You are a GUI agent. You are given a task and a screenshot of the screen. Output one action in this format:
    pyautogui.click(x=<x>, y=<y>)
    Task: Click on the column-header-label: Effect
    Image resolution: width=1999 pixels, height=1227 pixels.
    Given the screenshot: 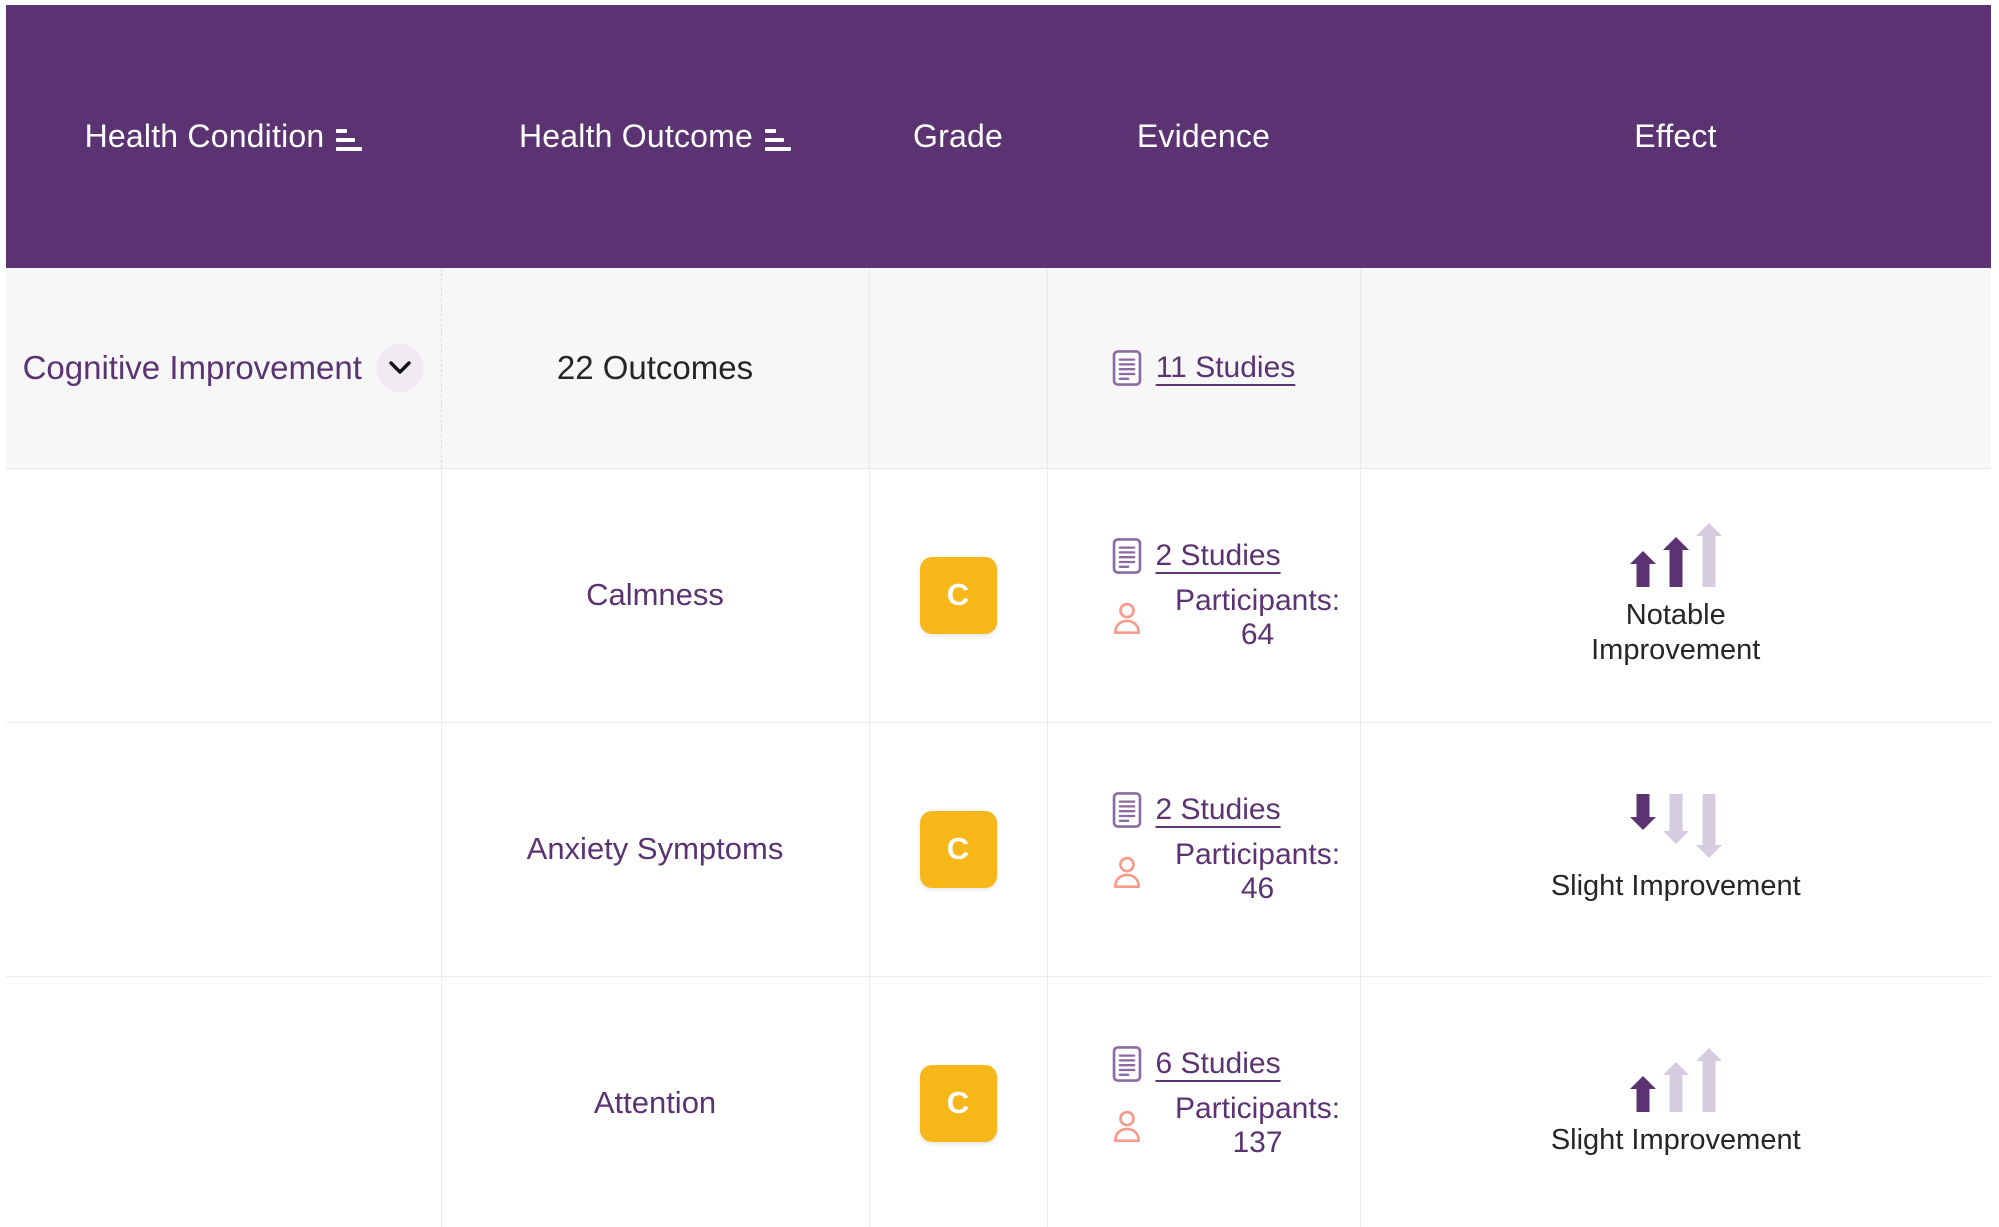 What is the action you would take?
    pyautogui.click(x=1675, y=136)
    